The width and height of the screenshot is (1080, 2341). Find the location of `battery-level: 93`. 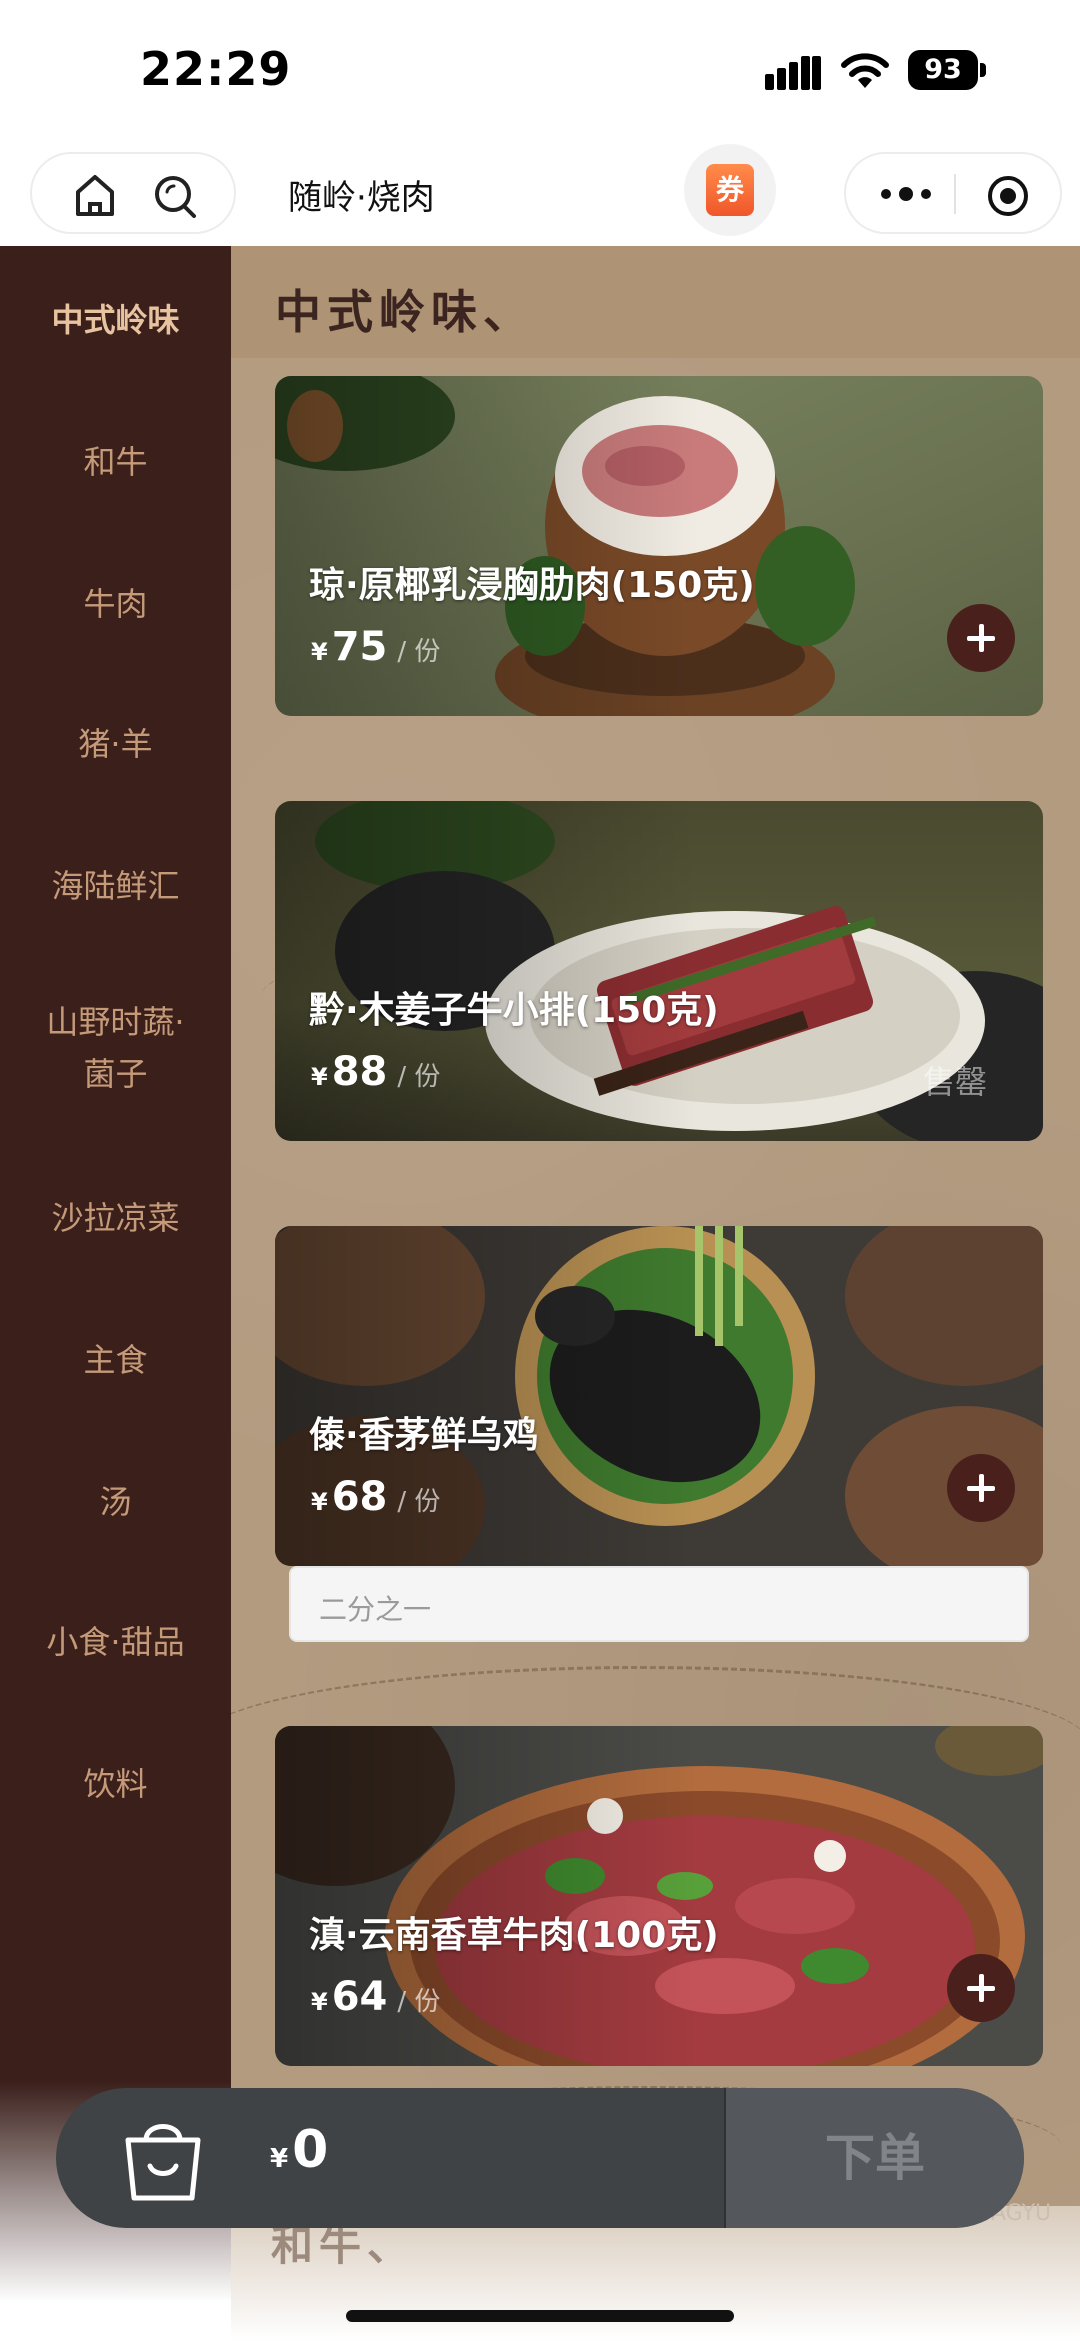

battery-level: 93 is located at coordinates (943, 70).